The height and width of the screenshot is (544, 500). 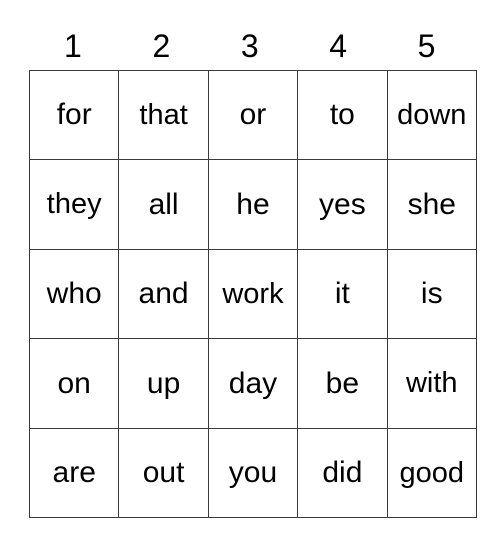 I want to click on bingo-cell-label: all, so click(x=163, y=204).